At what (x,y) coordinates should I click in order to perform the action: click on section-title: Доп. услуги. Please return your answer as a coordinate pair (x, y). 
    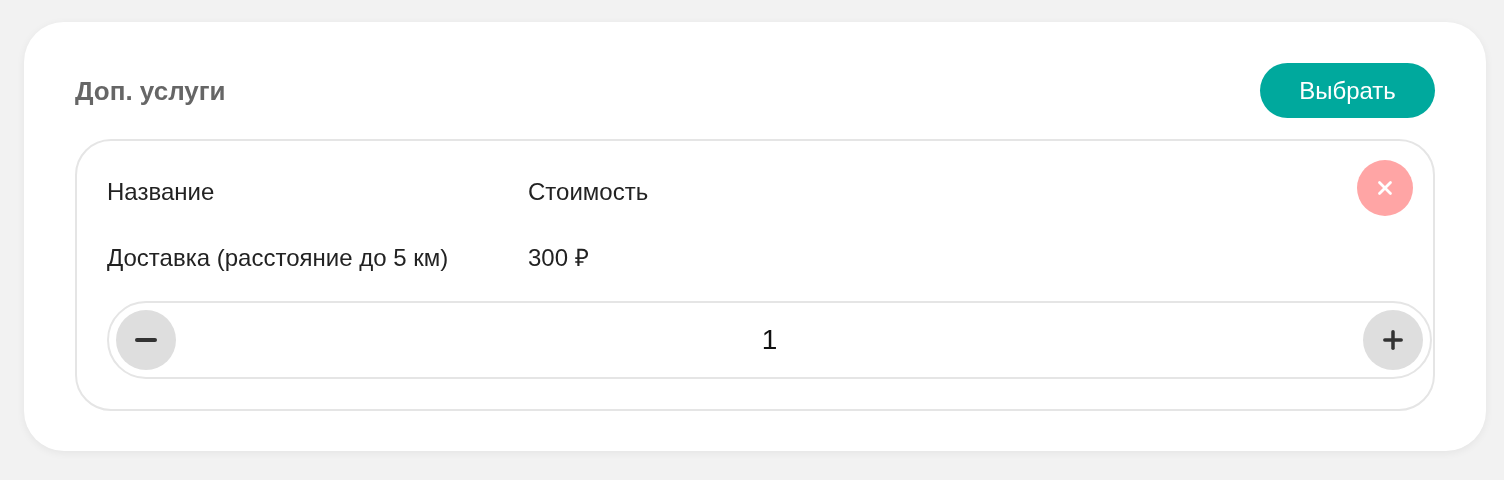
    Looking at the image, I should click on (150, 91).